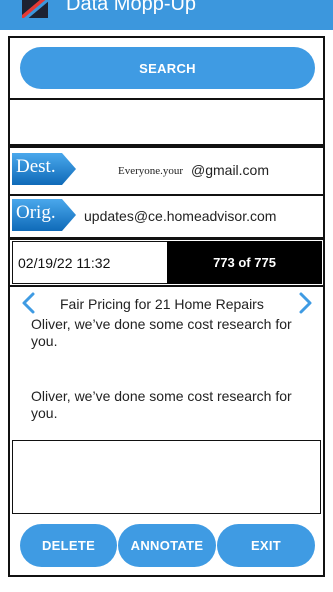 The height and width of the screenshot is (592, 333). I want to click on dest-tag: Dest., so click(44, 169).